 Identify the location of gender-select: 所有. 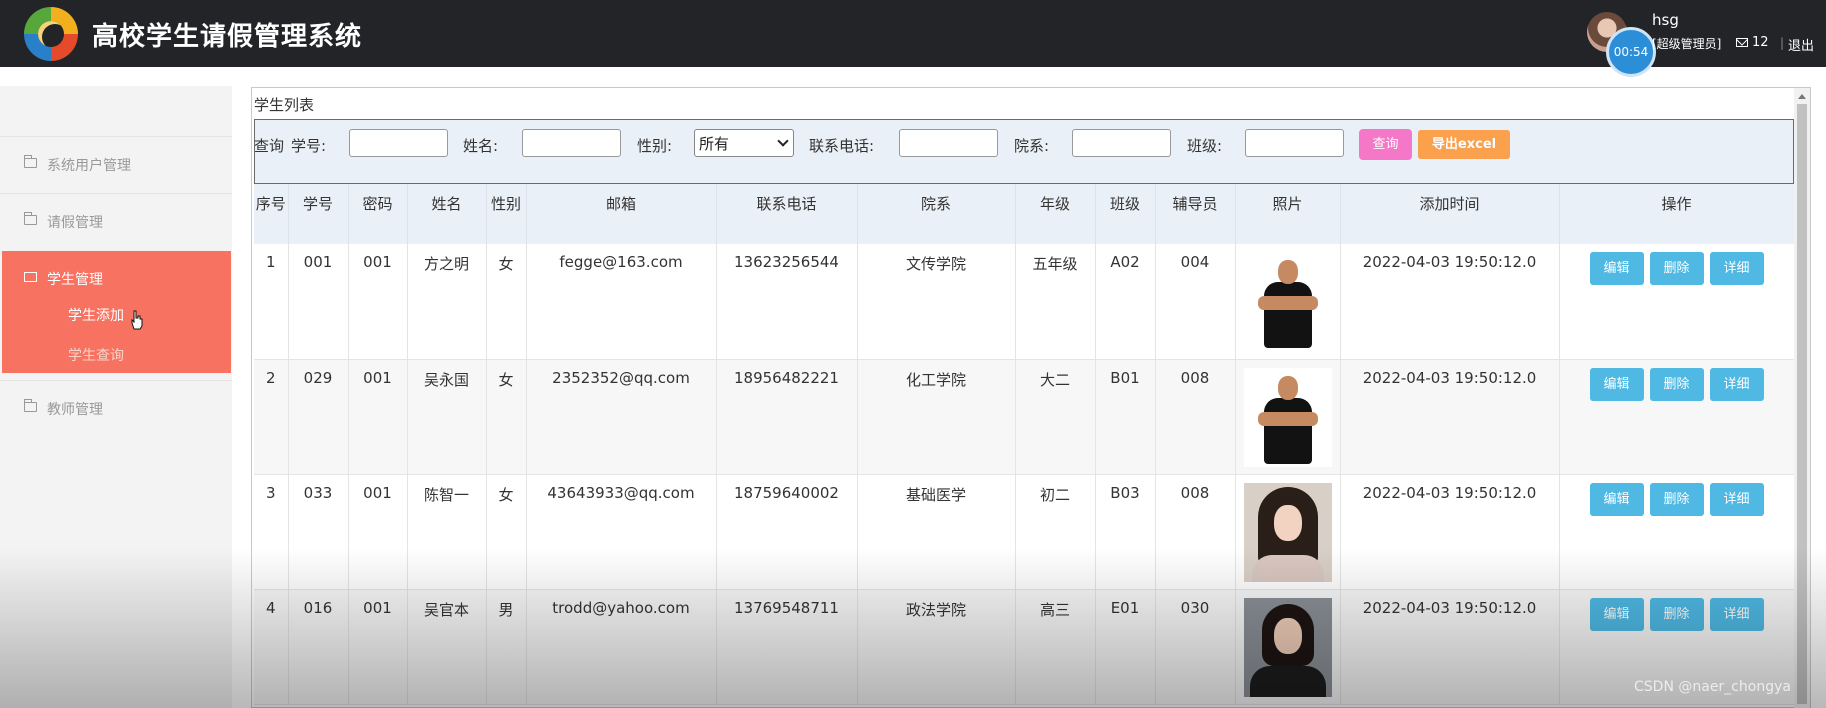
(744, 143).